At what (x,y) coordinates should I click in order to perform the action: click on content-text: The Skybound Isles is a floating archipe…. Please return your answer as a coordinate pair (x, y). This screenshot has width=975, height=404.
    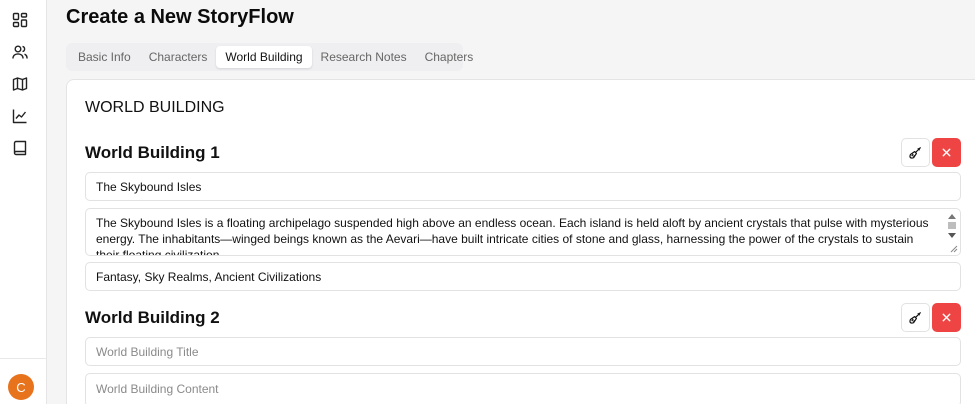
    Looking at the image, I should click on (512, 236).